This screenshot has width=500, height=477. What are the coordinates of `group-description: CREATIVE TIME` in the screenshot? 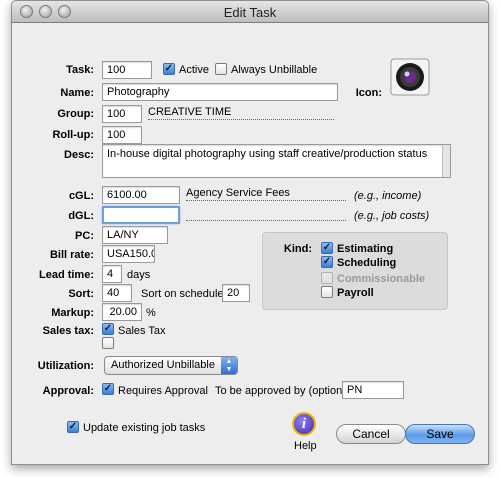 It's located at (241, 113).